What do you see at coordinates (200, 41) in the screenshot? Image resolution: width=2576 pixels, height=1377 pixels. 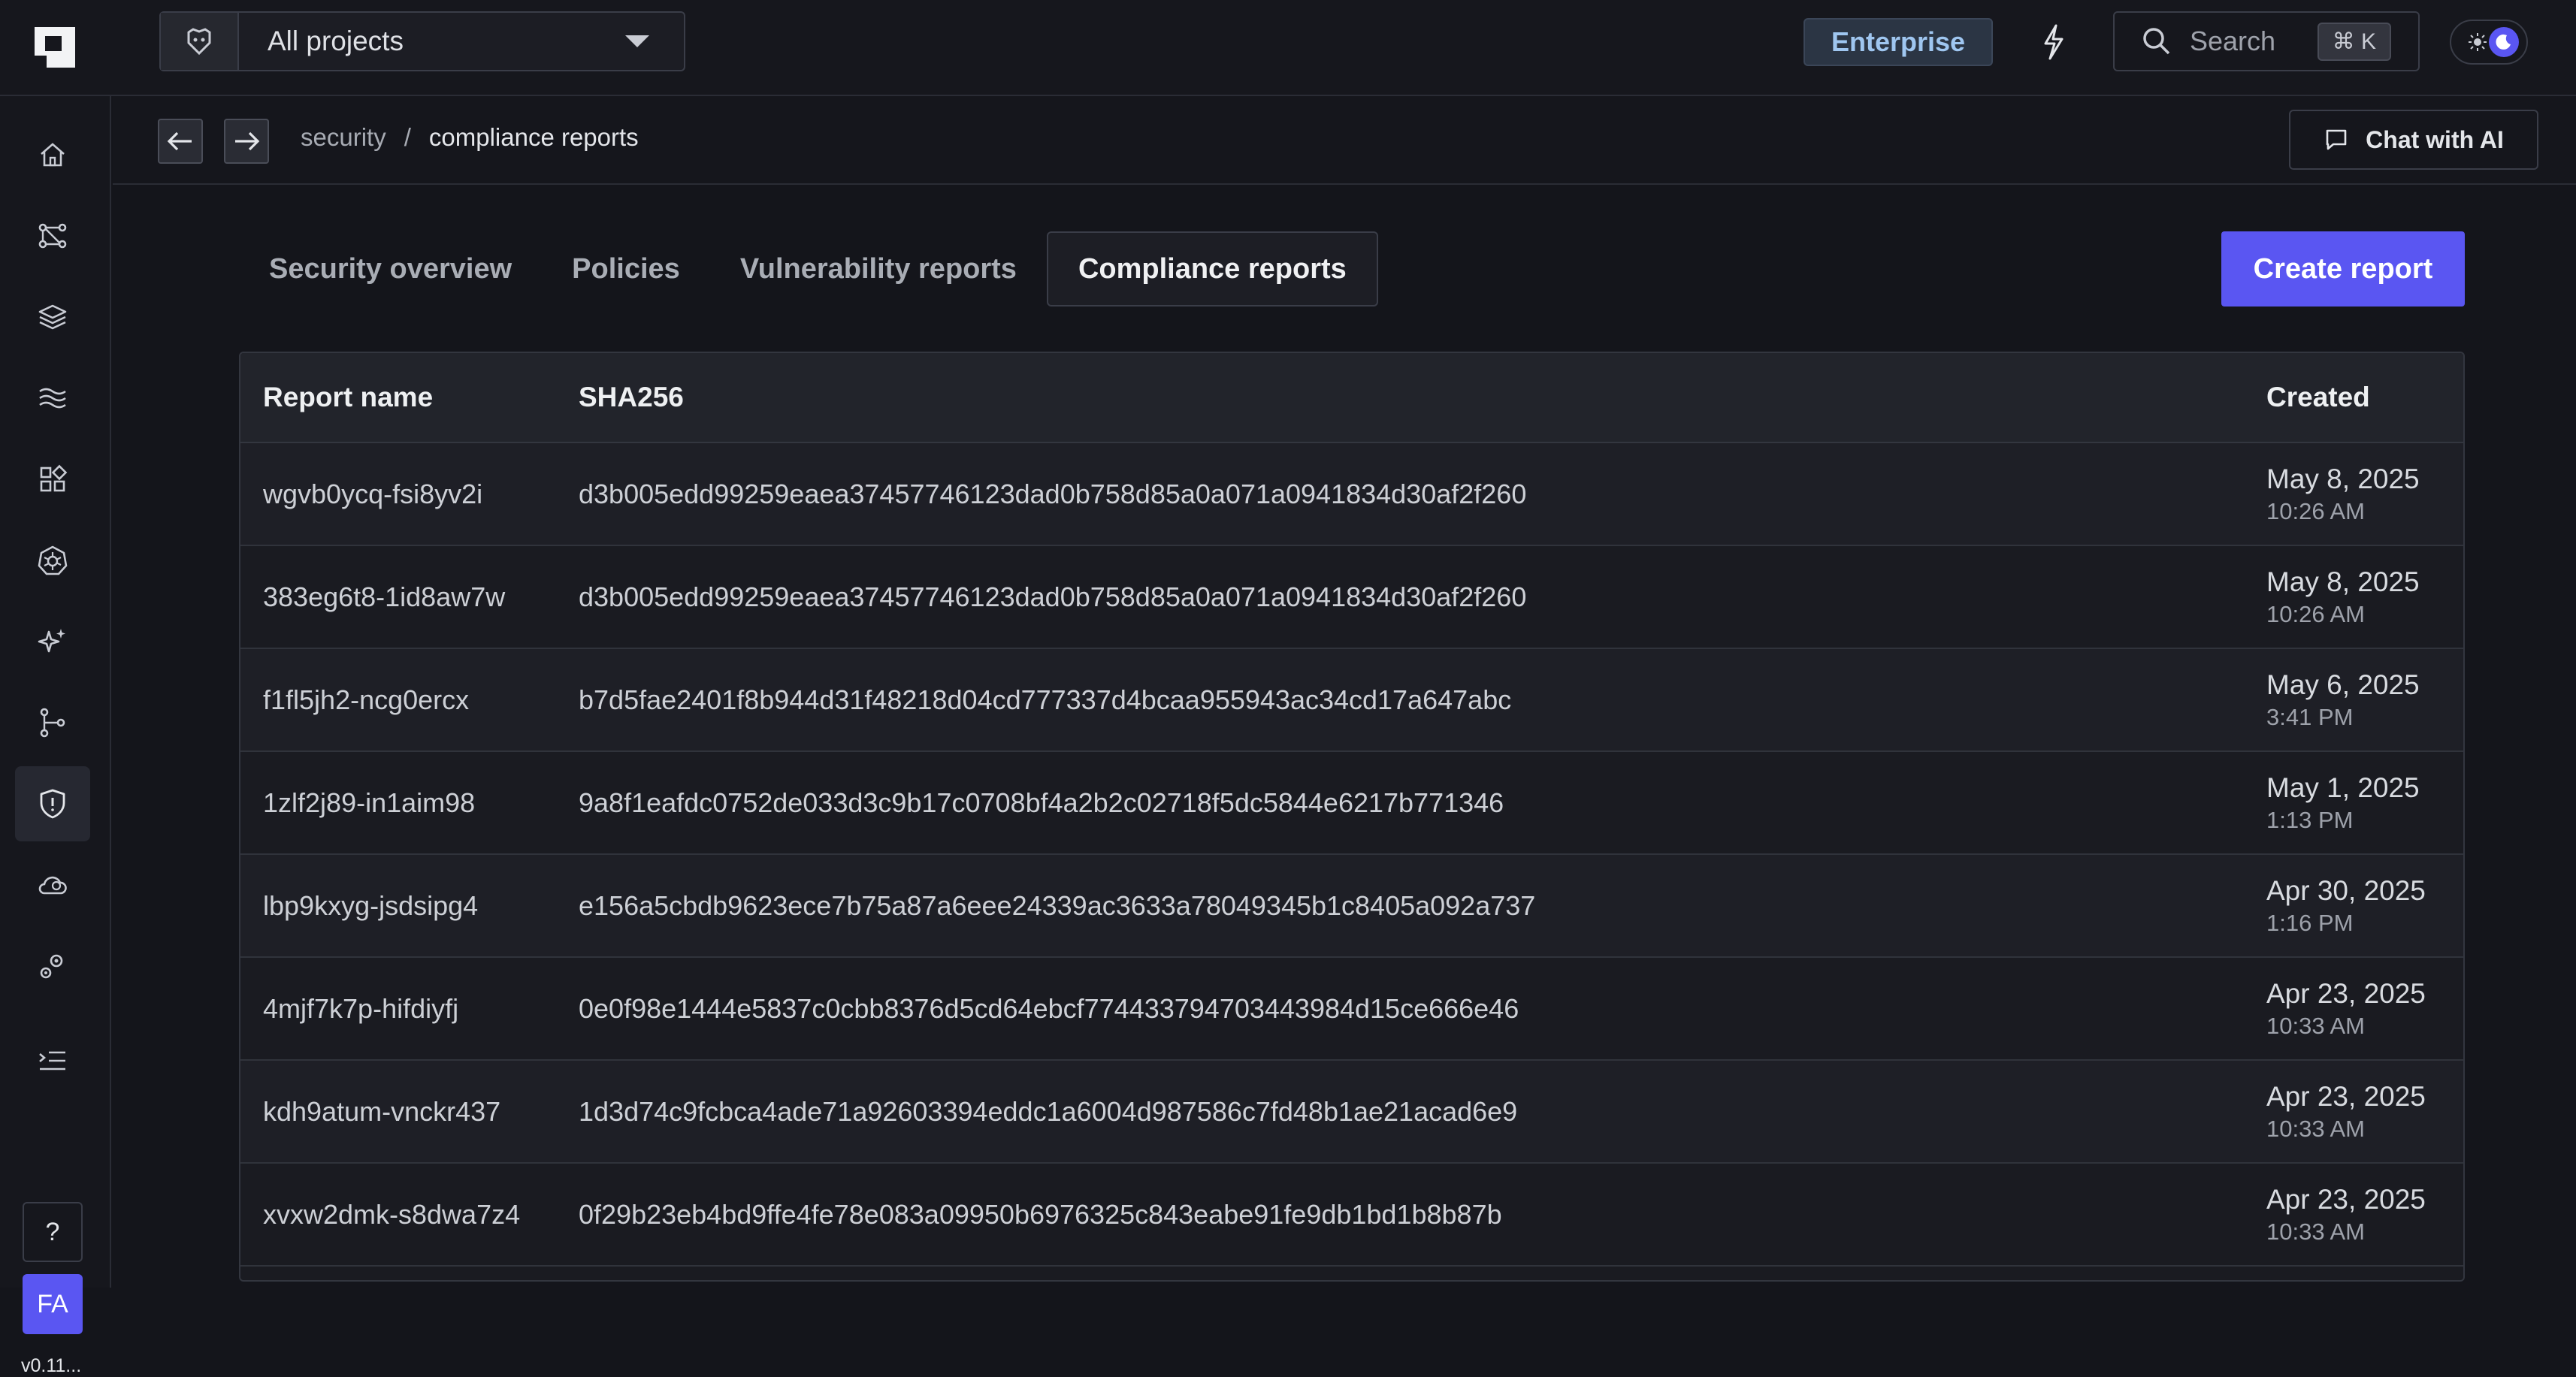 I see `project-avatar-icon` at bounding box center [200, 41].